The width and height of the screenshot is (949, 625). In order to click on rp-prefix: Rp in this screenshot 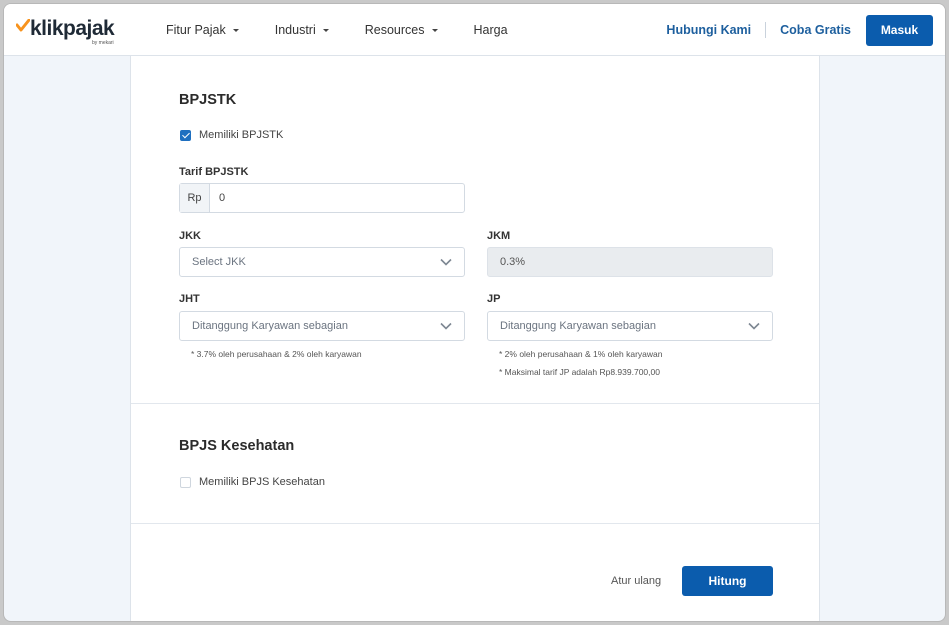, I will do `click(195, 198)`.